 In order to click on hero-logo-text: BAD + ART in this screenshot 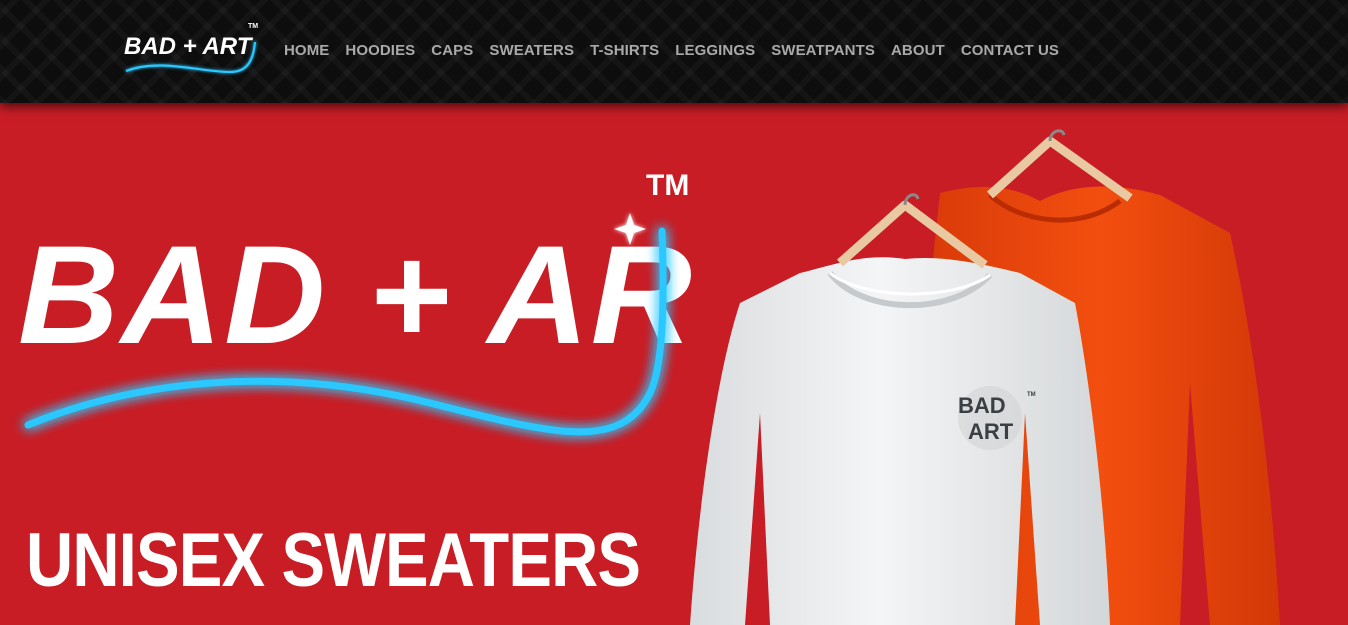, I will do `click(359, 294)`.